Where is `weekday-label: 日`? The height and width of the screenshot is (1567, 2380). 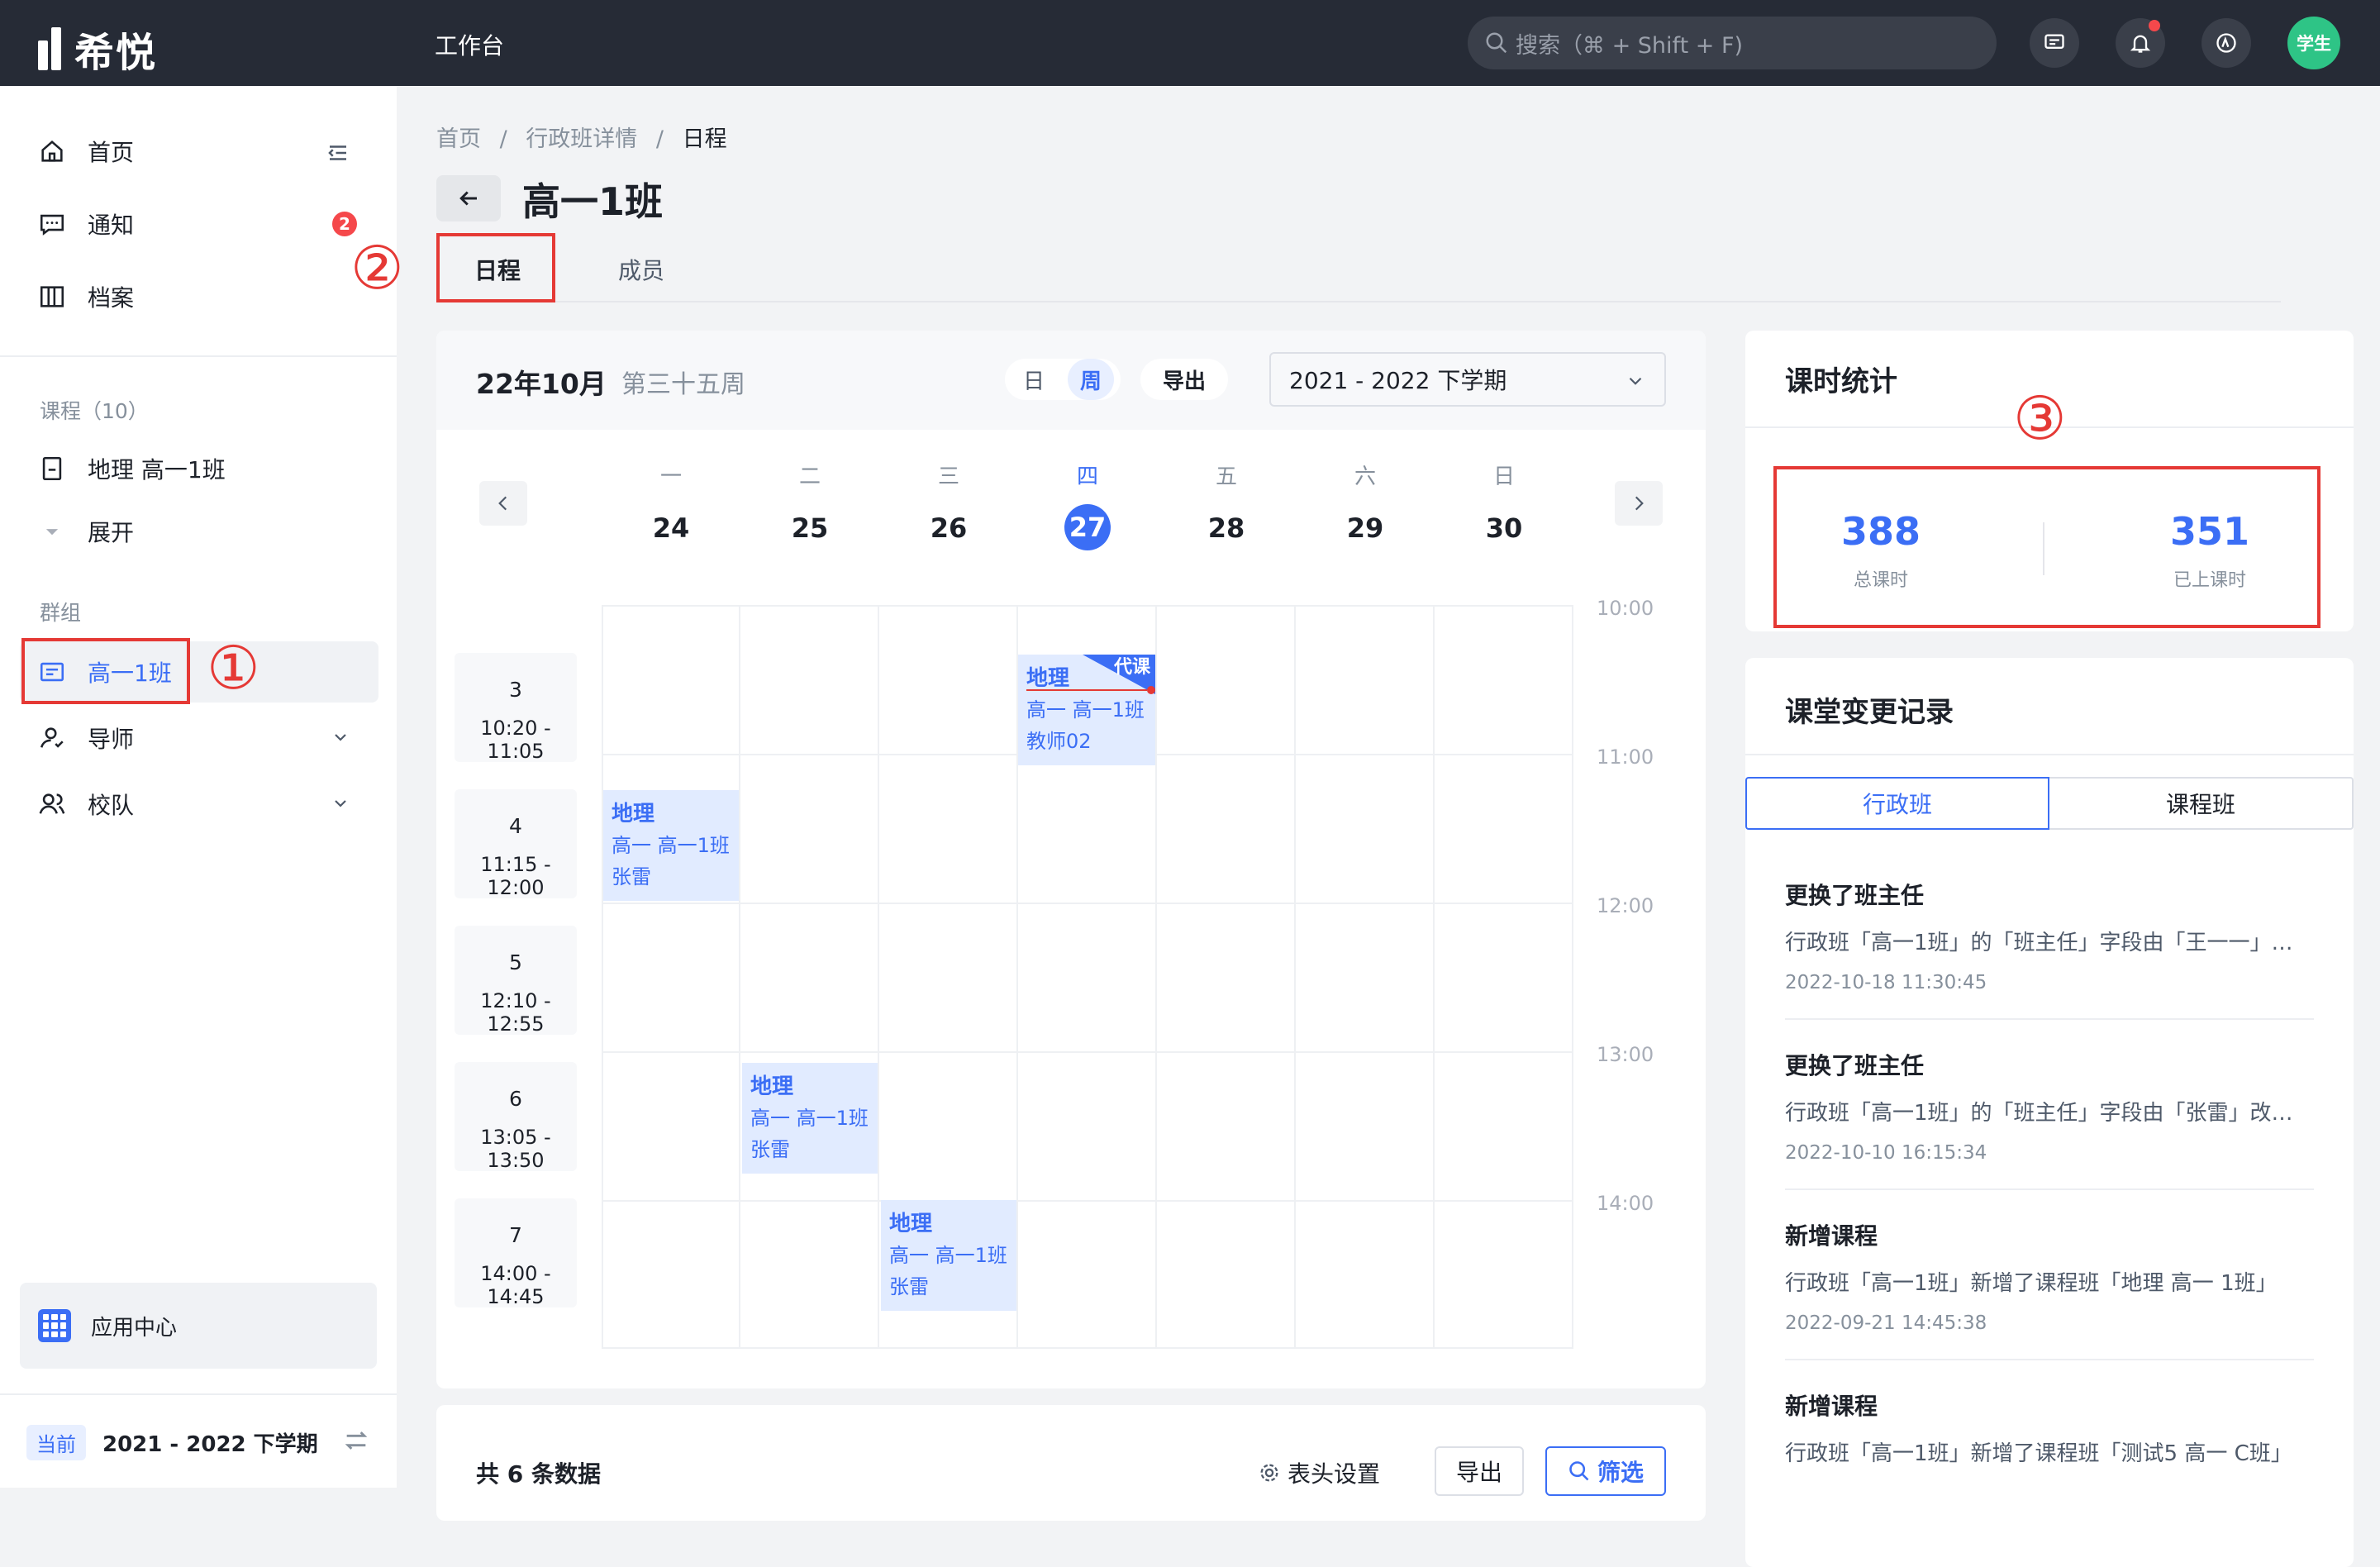 weekday-label: 日 is located at coordinates (1503, 476).